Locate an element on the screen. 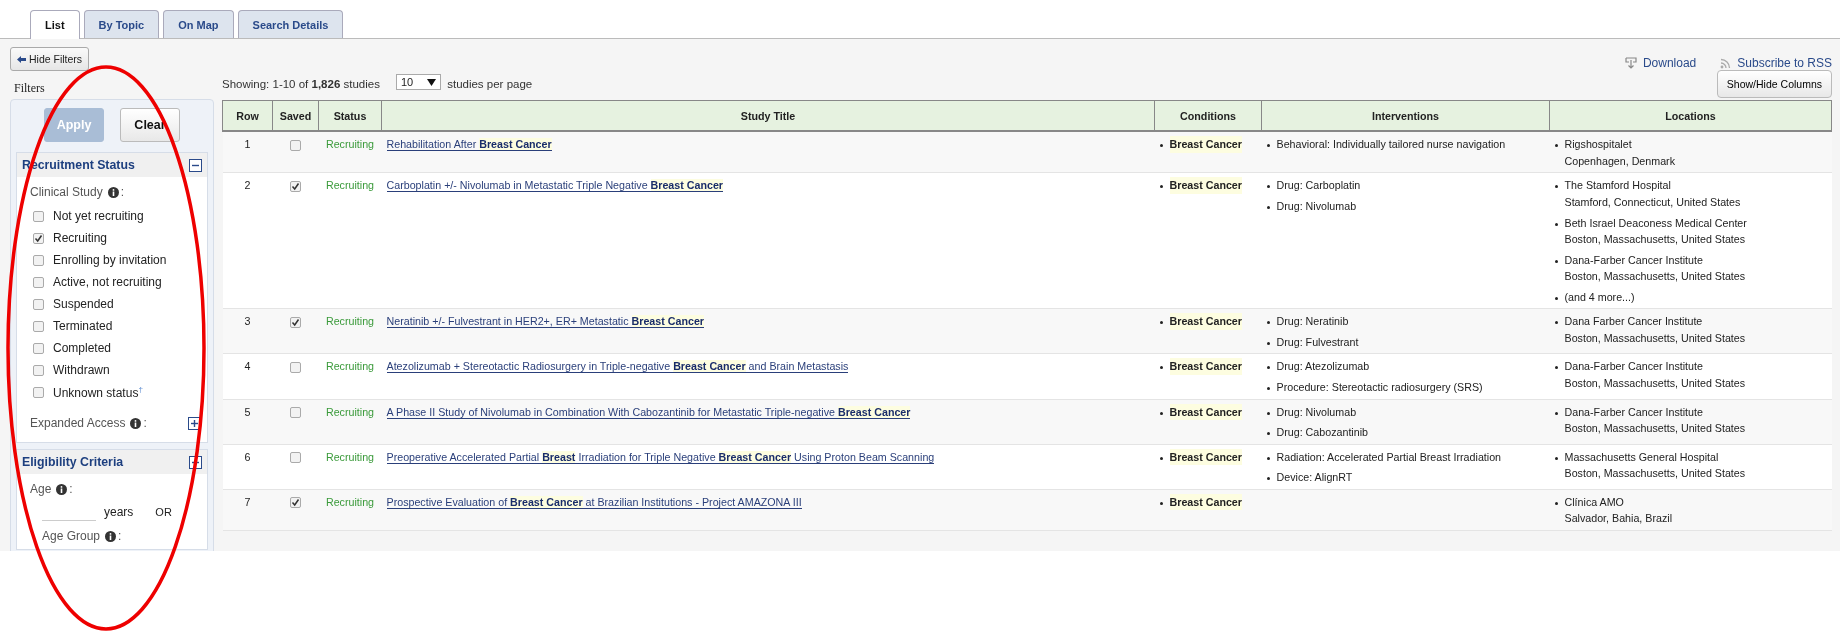 The width and height of the screenshot is (1840, 635). dropdown-caret-icon is located at coordinates (432, 82).